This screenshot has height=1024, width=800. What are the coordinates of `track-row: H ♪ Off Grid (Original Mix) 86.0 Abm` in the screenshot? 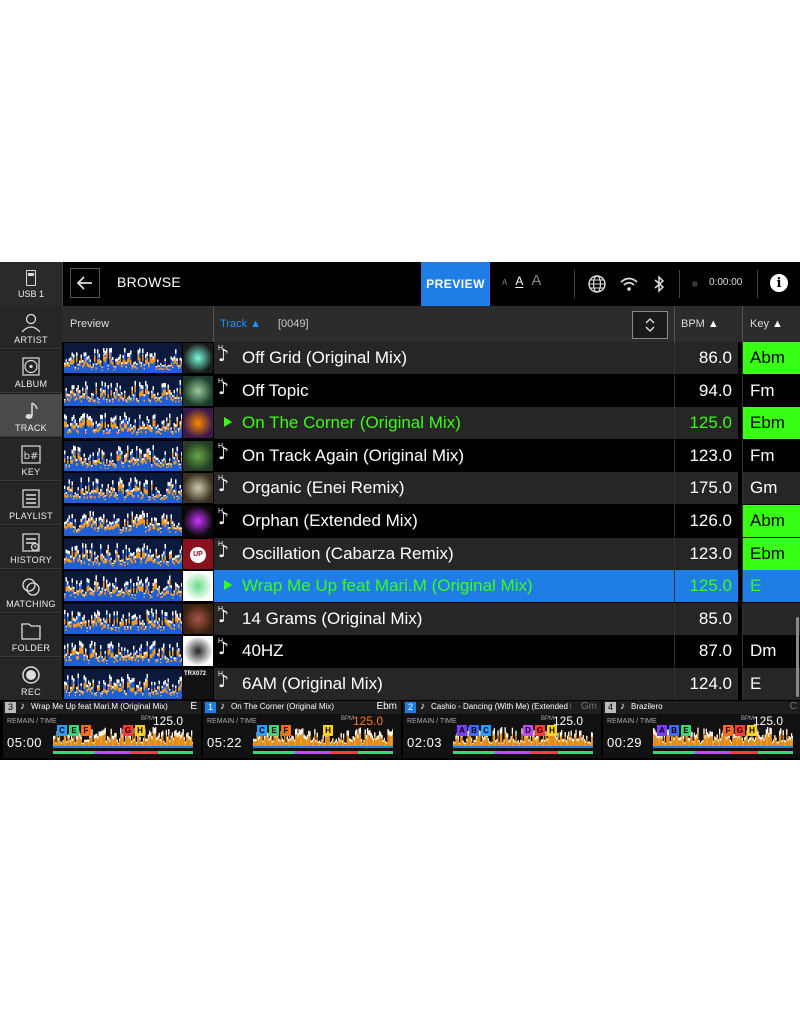 It's located at (431, 358).